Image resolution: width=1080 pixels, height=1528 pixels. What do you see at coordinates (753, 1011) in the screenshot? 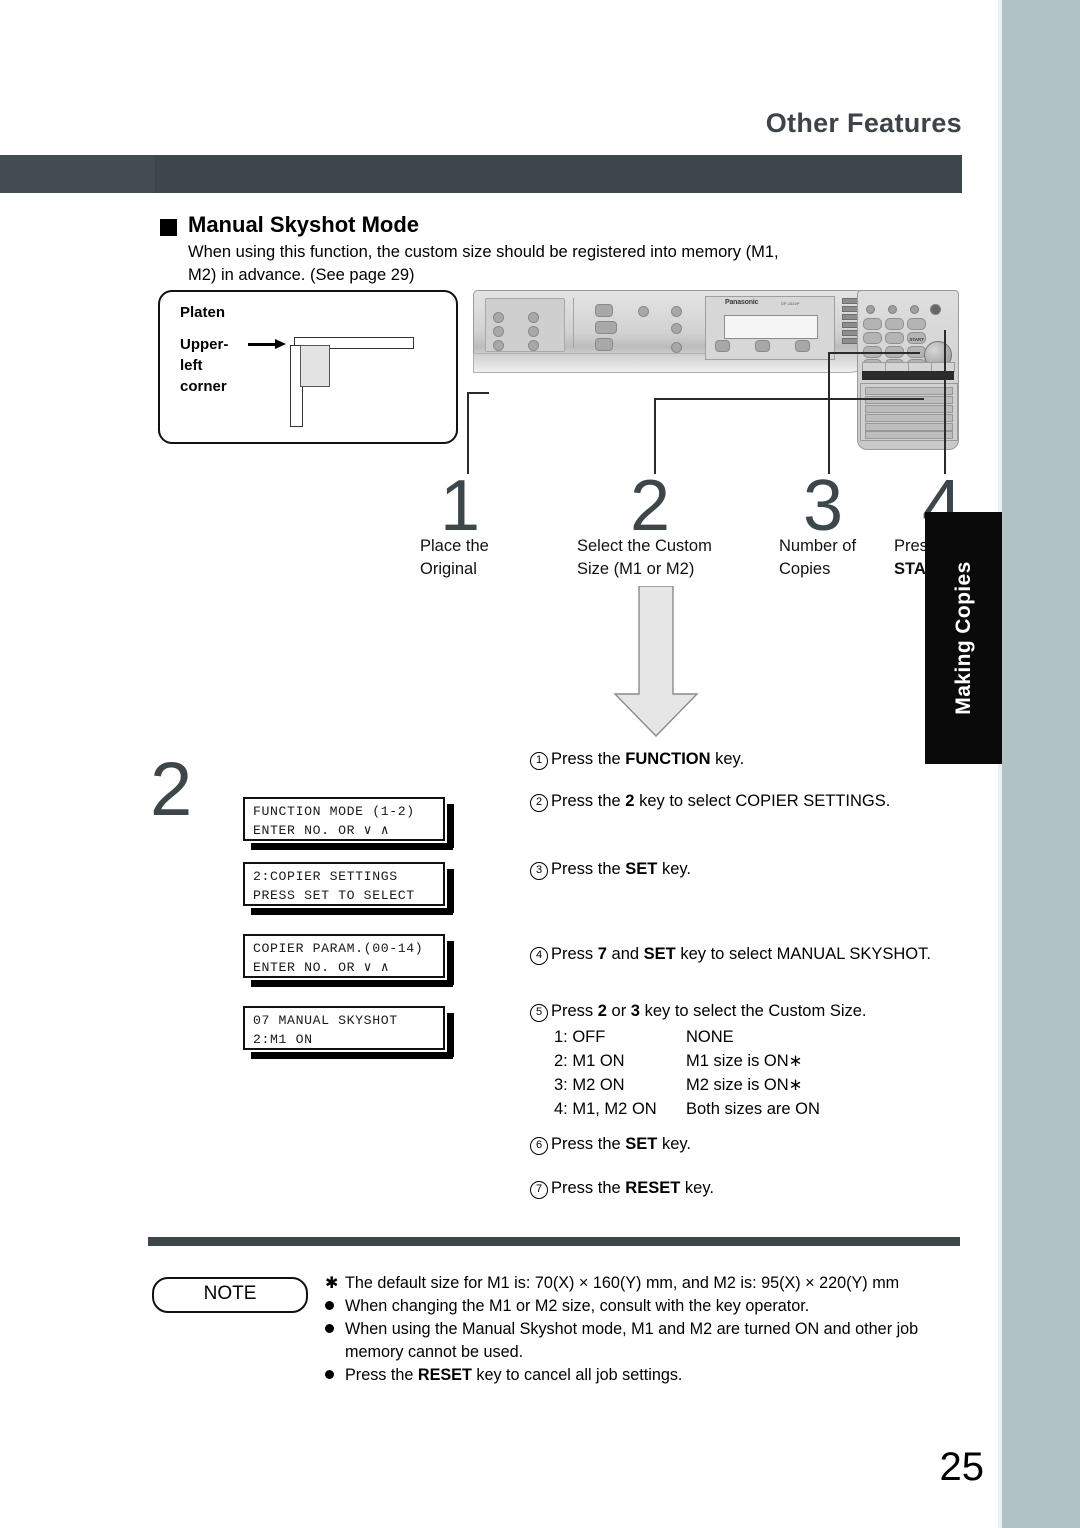
I see `instruction-5-post2: key to select the Custom Size.` at bounding box center [753, 1011].